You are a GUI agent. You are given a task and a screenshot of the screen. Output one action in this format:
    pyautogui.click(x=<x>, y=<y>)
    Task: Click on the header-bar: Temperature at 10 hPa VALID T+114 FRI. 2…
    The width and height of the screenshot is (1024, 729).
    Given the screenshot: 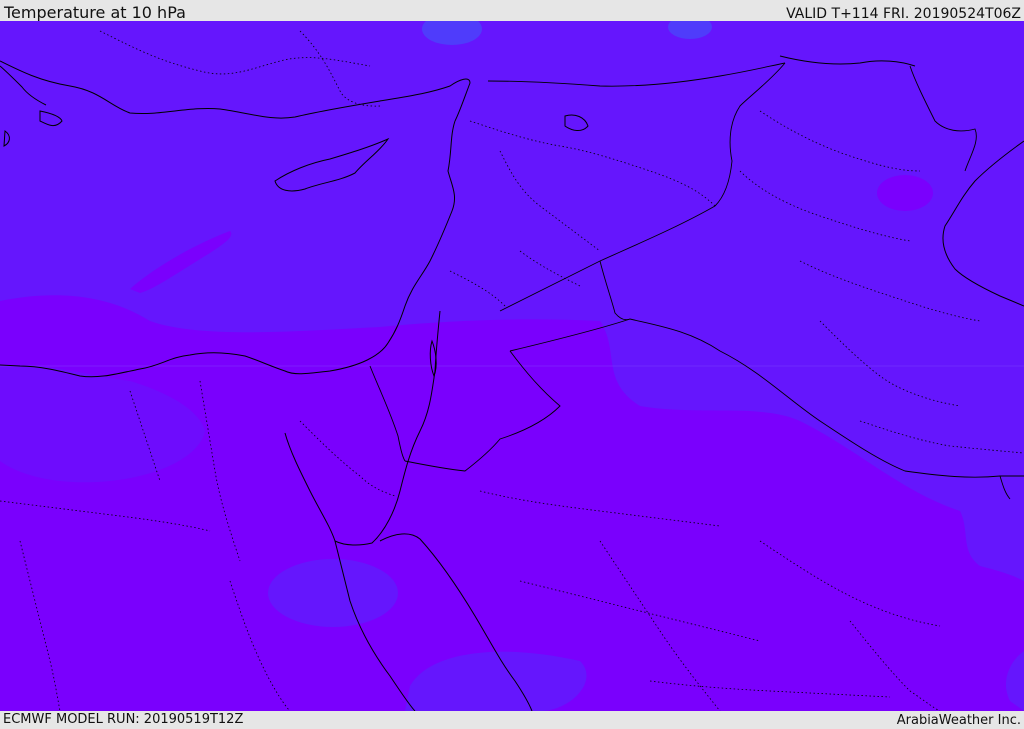 What is the action you would take?
    pyautogui.click(x=512, y=11)
    